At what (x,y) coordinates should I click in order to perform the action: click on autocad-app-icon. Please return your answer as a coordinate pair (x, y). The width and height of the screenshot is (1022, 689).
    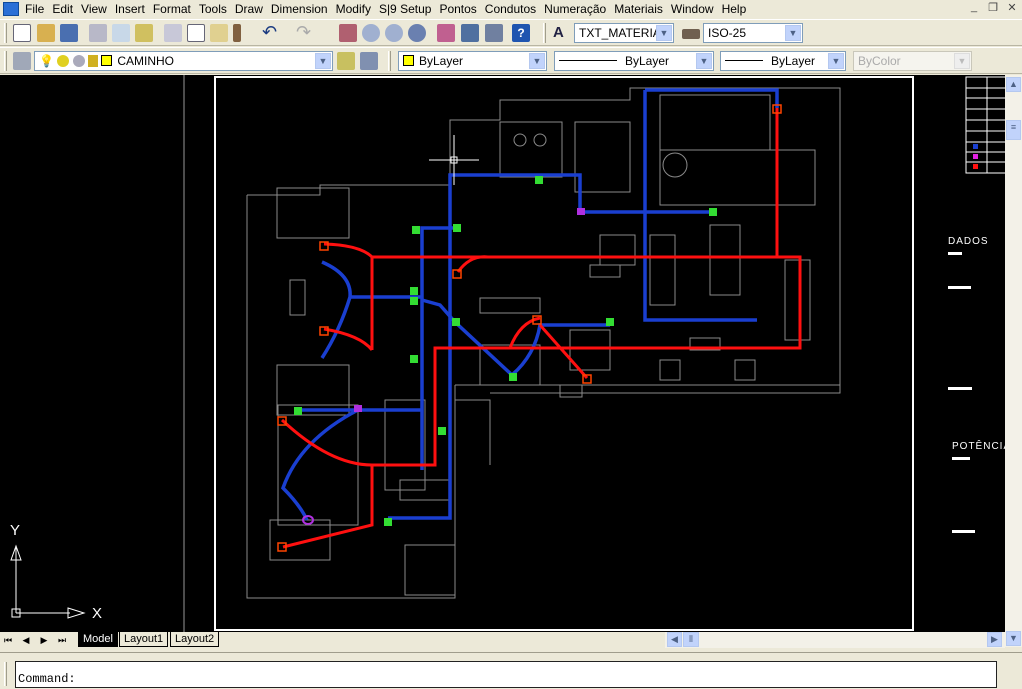
    Looking at the image, I should click on (11, 9).